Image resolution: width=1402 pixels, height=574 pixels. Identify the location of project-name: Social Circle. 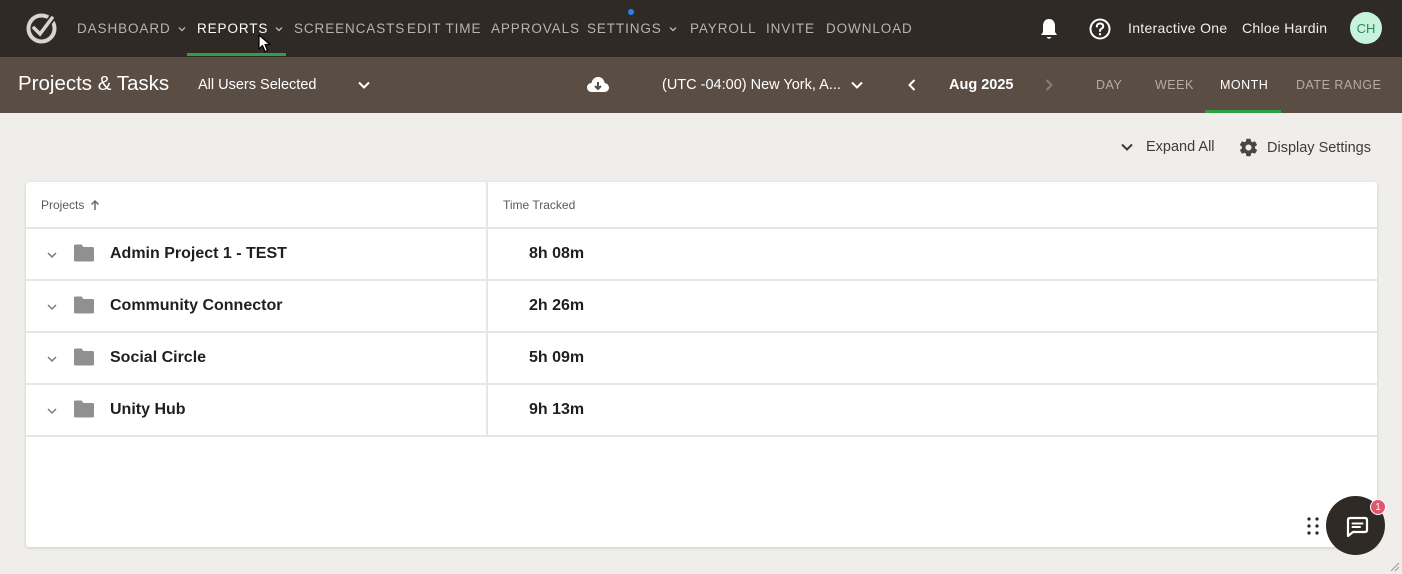
(158, 357).